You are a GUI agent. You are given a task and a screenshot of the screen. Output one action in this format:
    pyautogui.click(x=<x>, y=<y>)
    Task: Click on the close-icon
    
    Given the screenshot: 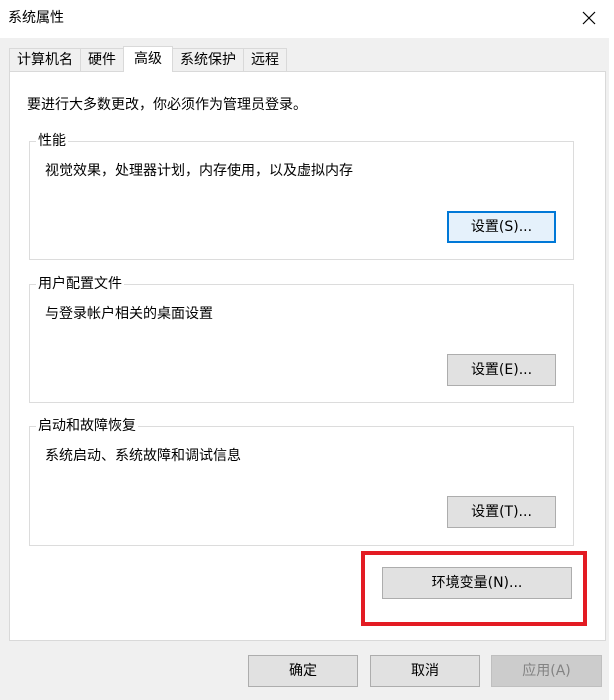 What is the action you would take?
    pyautogui.click(x=589, y=18)
    